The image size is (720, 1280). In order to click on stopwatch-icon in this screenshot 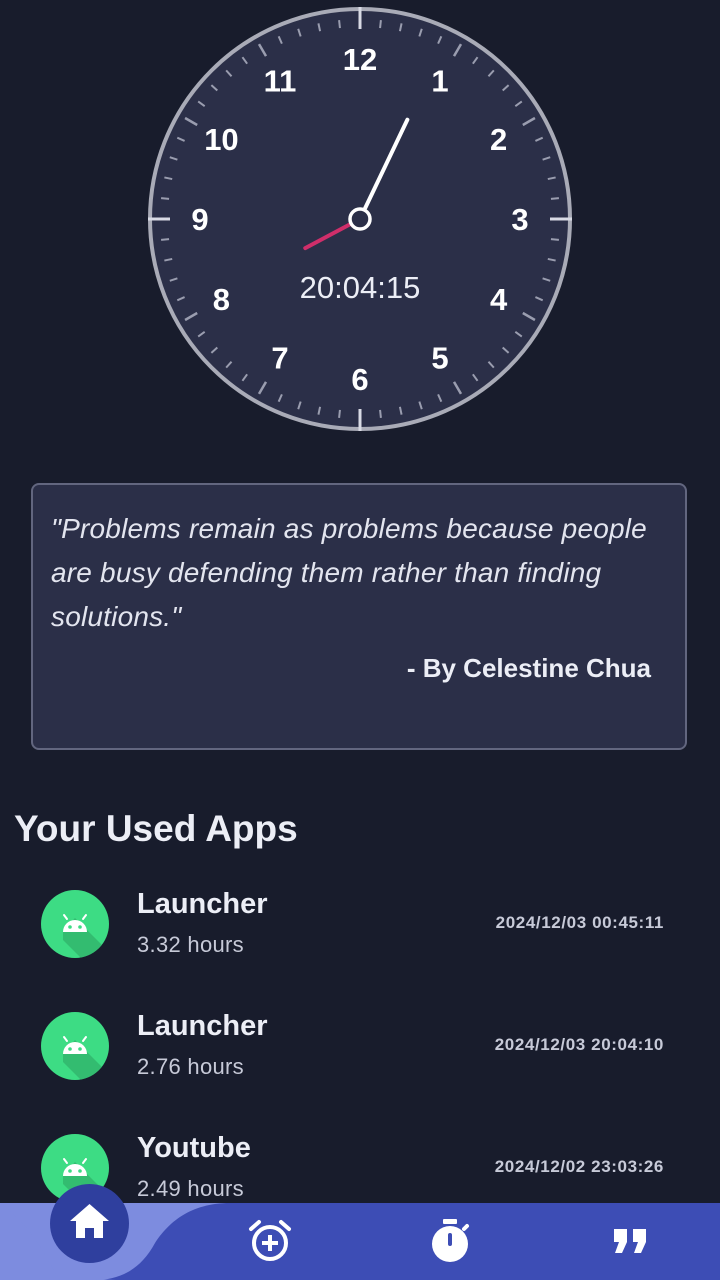, I will do `click(450, 1240)`.